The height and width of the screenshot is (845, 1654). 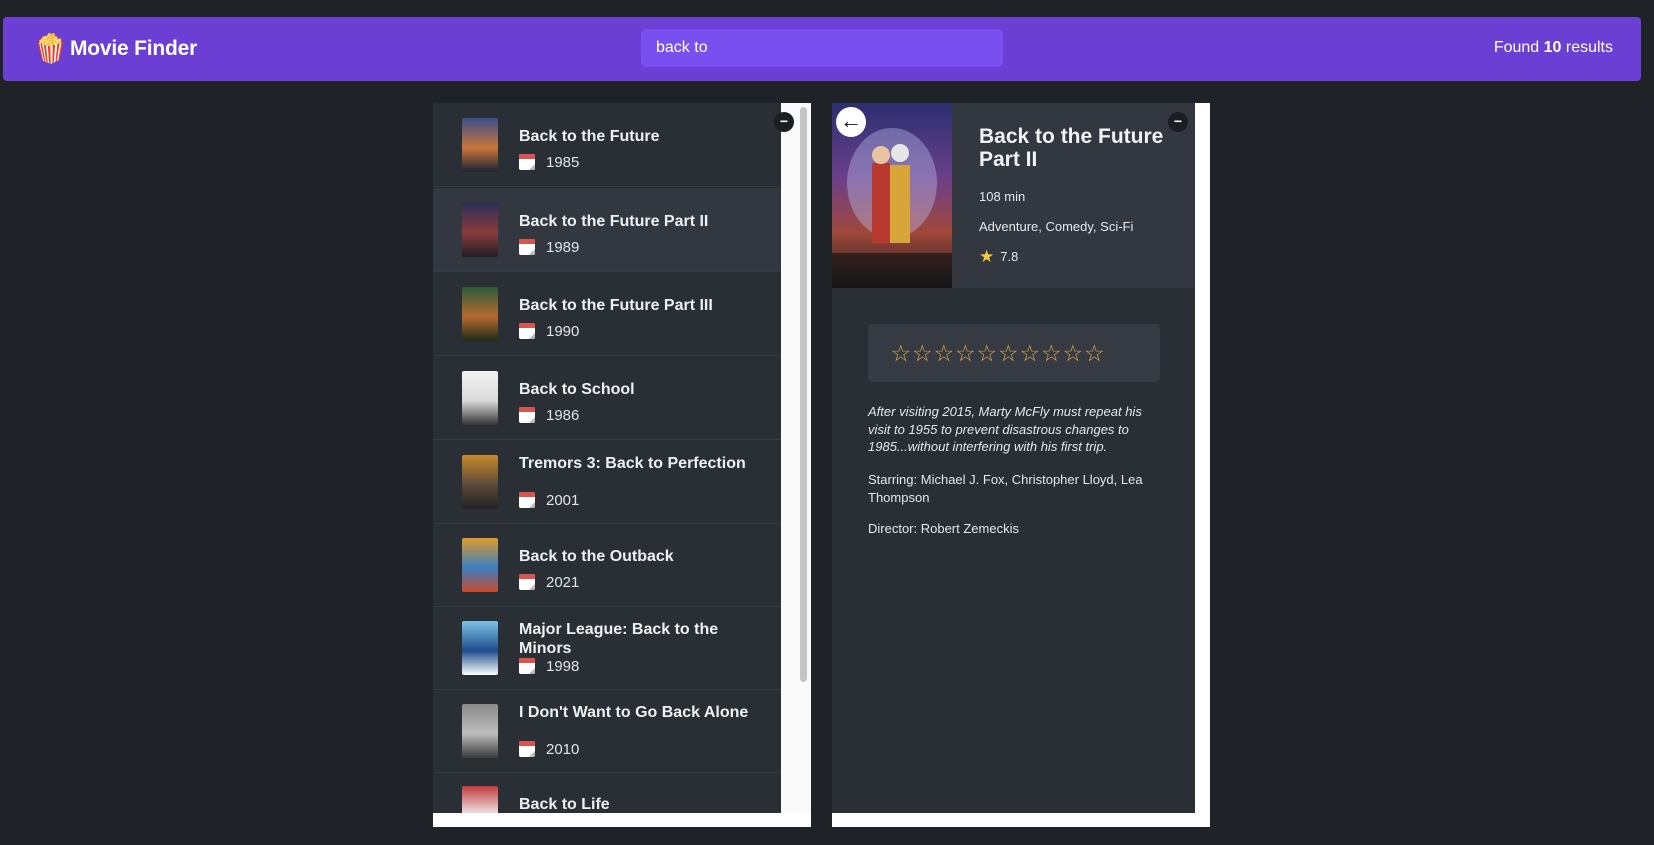 What do you see at coordinates (1071, 148) in the screenshot?
I see `detail-title: Back to the Future Part II` at bounding box center [1071, 148].